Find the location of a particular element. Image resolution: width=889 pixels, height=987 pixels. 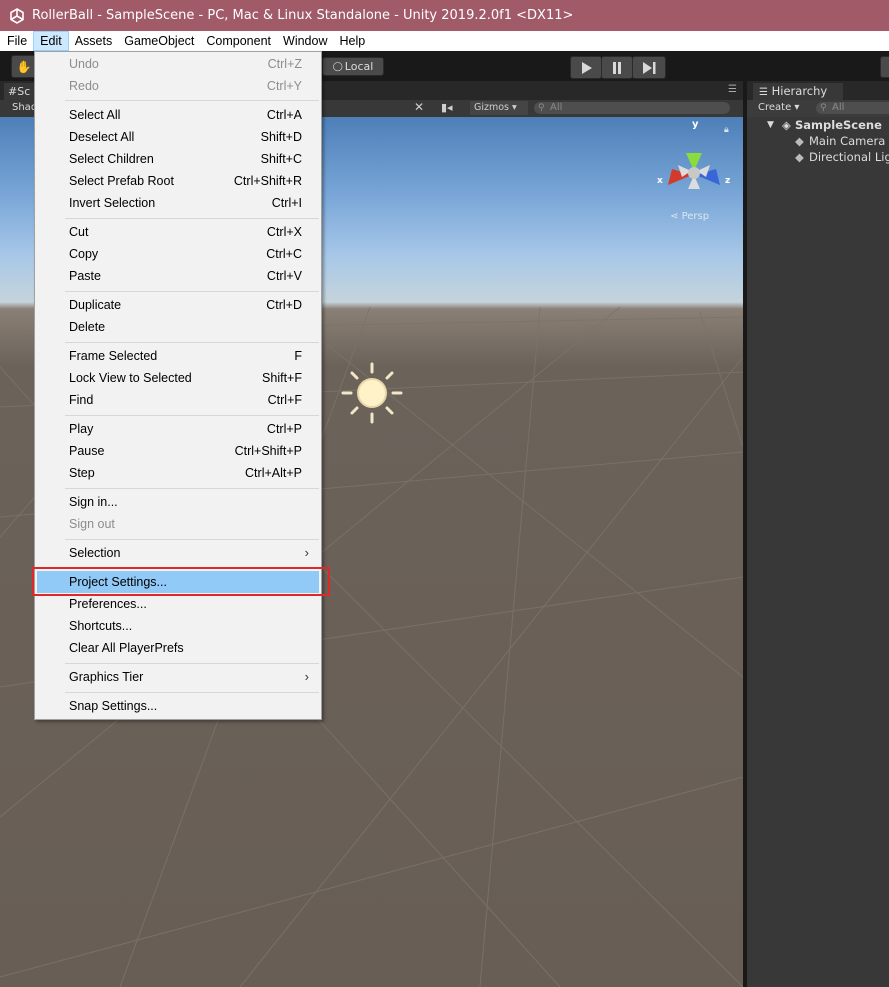

list-icon: ☰ is located at coordinates (763, 92).